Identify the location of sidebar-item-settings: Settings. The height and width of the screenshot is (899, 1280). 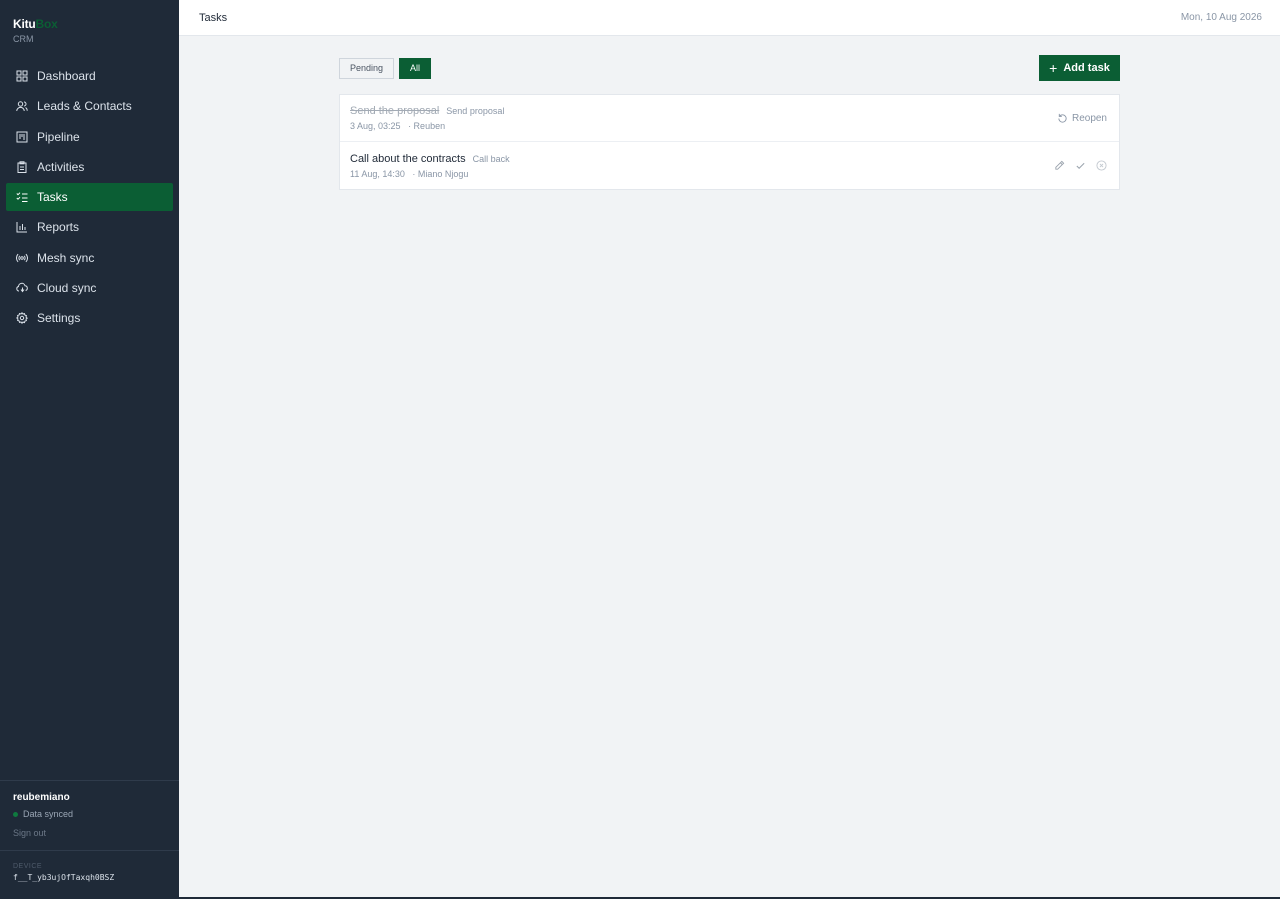
(89, 318).